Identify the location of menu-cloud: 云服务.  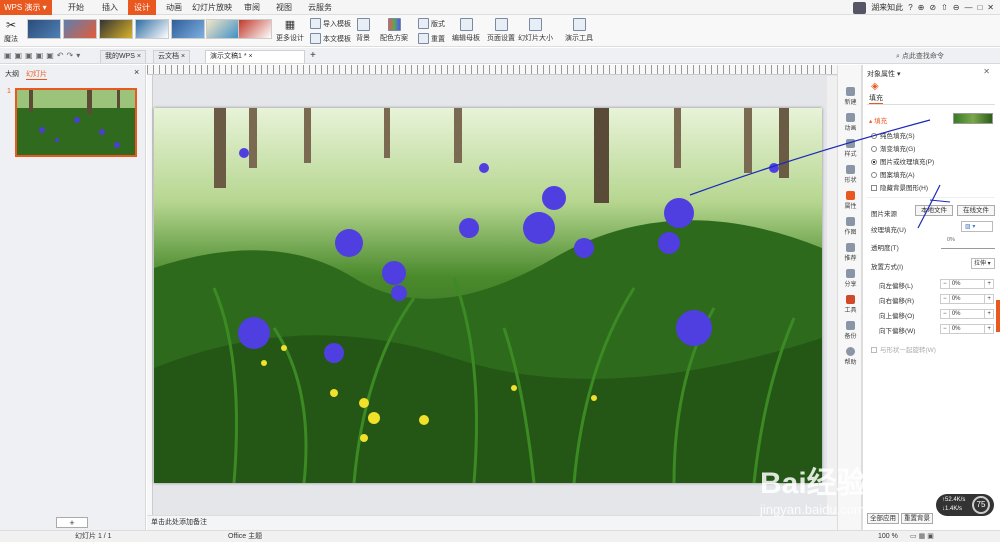
(320, 7).